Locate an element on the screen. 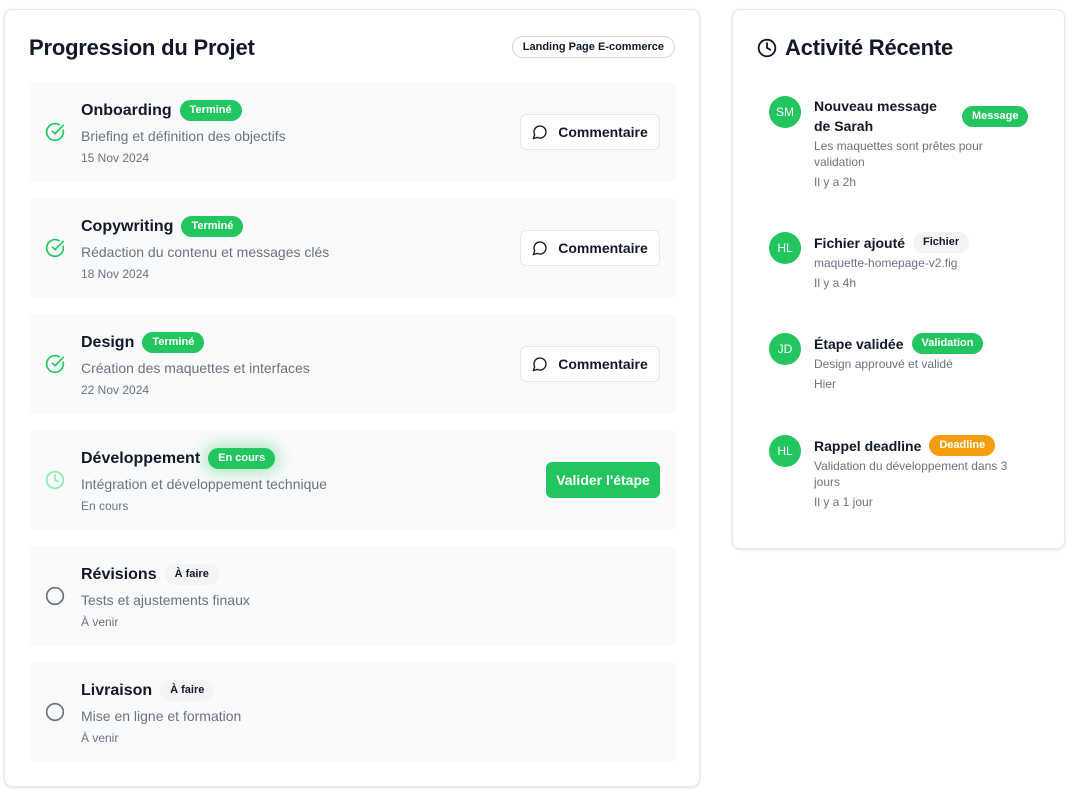 The height and width of the screenshot is (794, 1074). activity-time: Il y a 1 jour is located at coordinates (843, 502).